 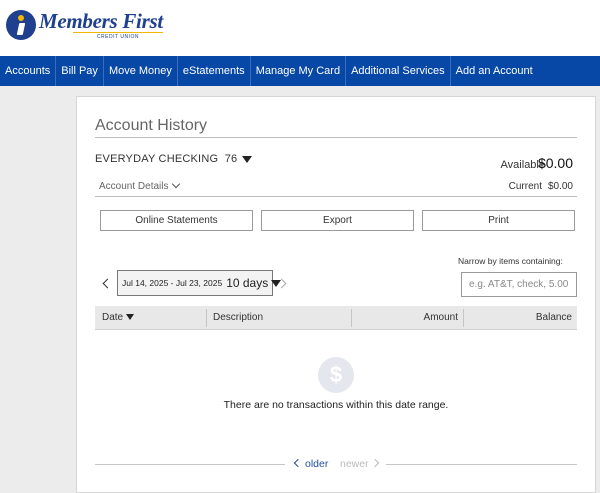 What do you see at coordinates (336, 196) in the screenshot?
I see `details-divider` at bounding box center [336, 196].